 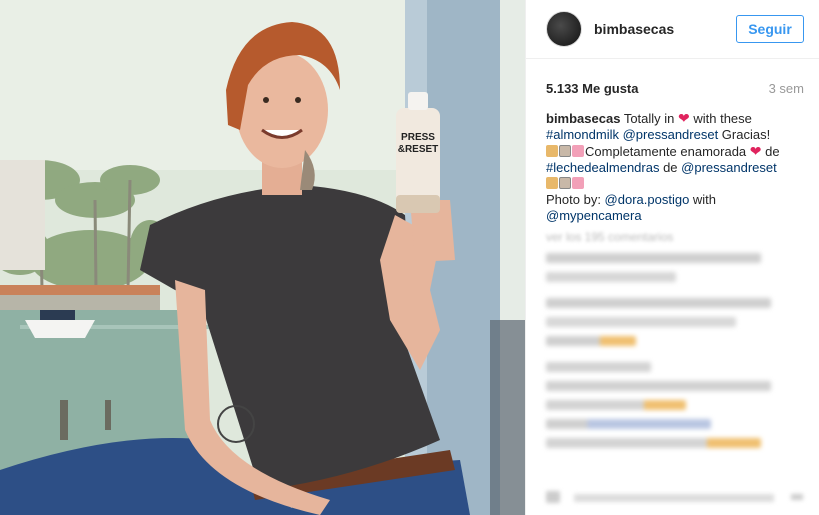 I want to click on likes-count: 5.133 Me gusta, so click(x=592, y=88).